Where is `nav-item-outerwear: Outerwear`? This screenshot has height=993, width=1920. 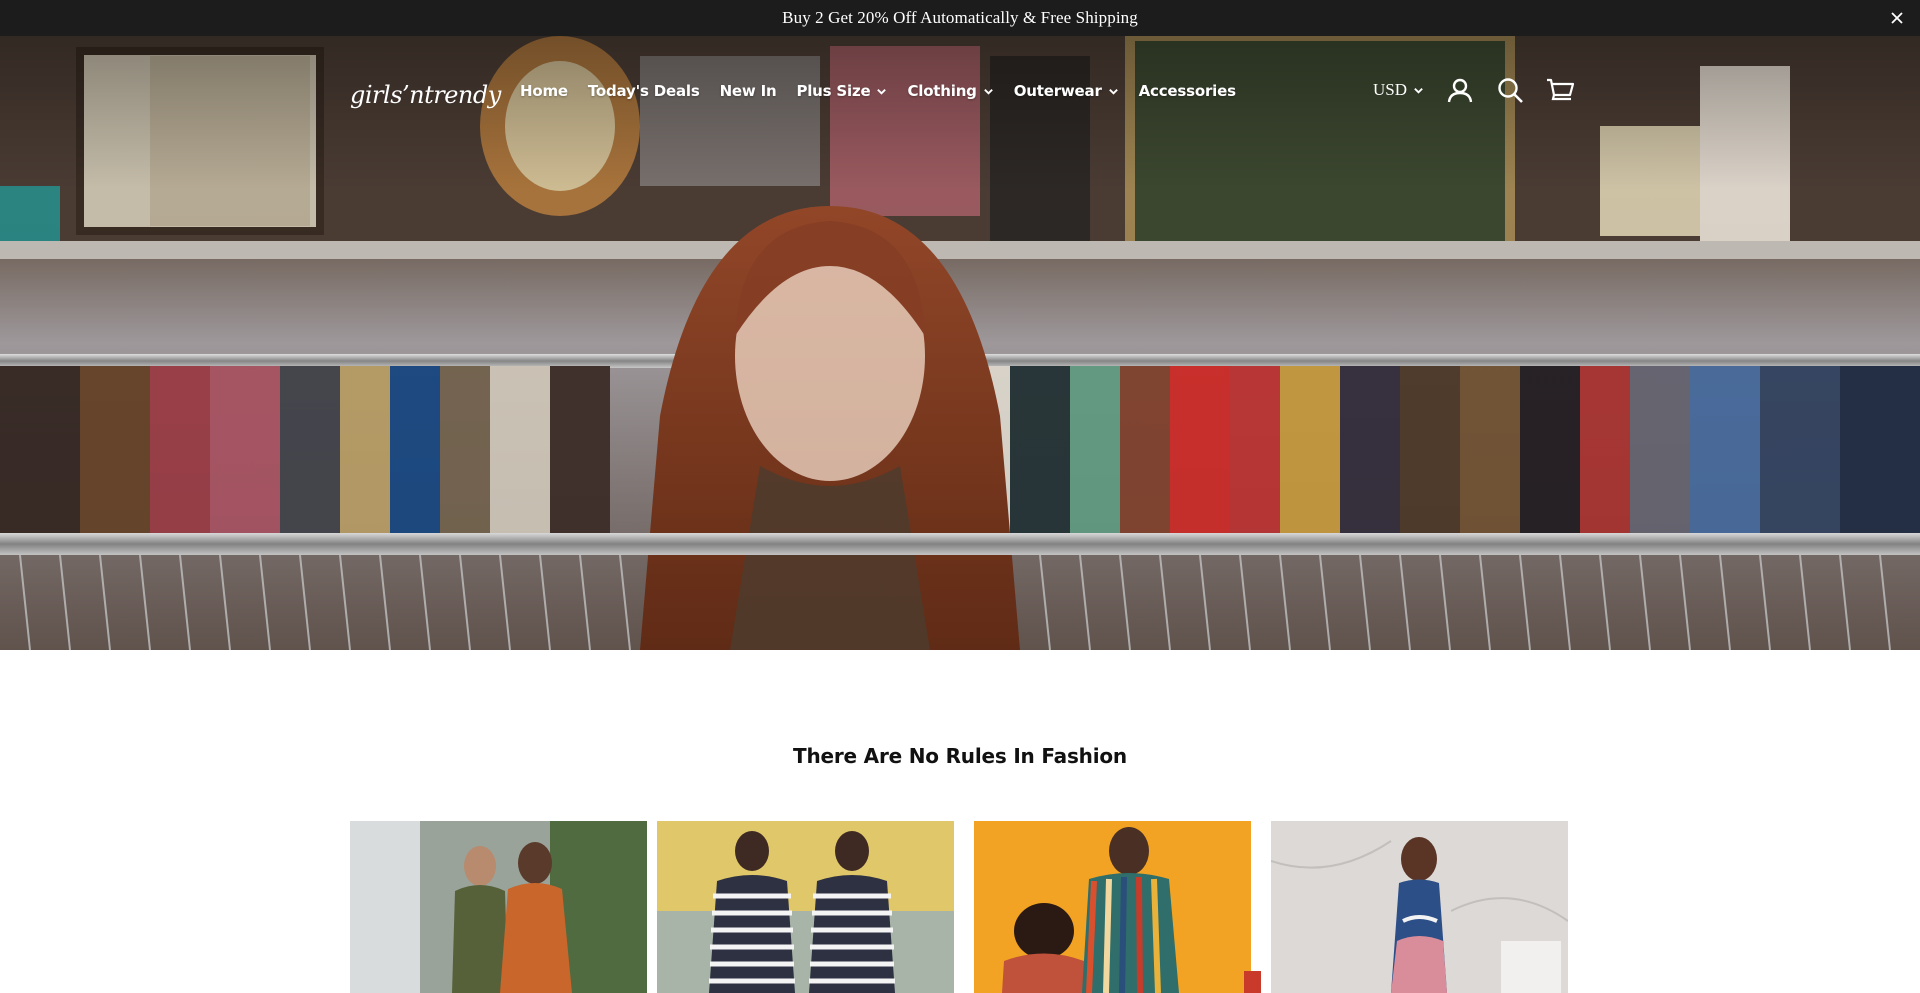
nav-item-outerwear: Outerwear is located at coordinates (1066, 91).